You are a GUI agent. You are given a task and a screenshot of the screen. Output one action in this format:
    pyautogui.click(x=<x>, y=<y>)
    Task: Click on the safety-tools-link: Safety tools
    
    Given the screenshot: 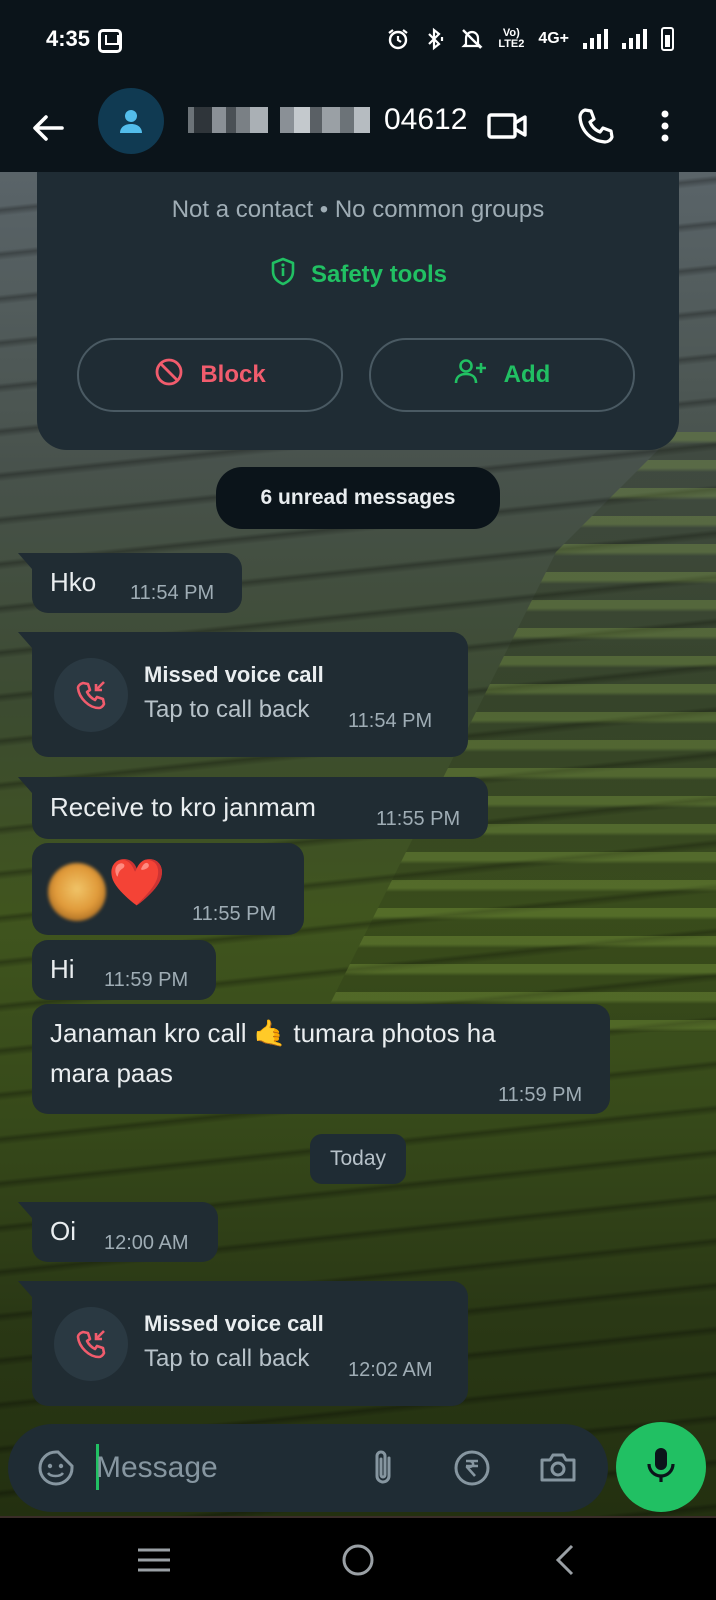 What is the action you would take?
    pyautogui.click(x=358, y=274)
    